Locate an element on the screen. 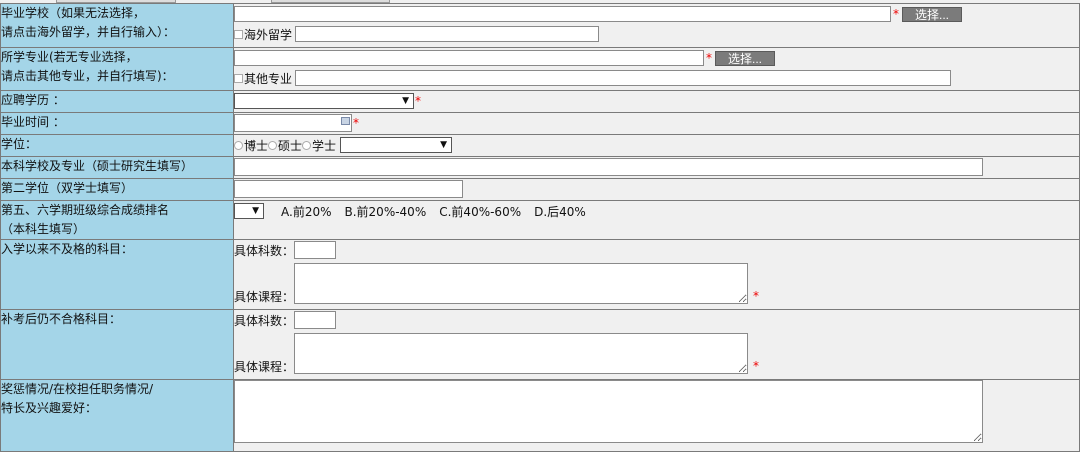  class-rank-line: ▼ A.前20% B.前20%-40% C.前40%-60% D.后40% is located at coordinates (656, 211).